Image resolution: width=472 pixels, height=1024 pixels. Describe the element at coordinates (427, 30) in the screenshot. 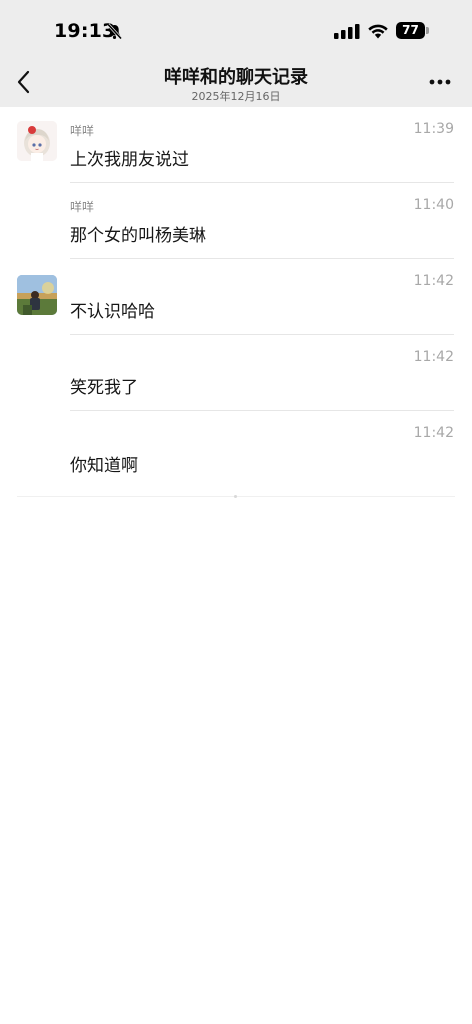

I see `battery-tip` at that location.